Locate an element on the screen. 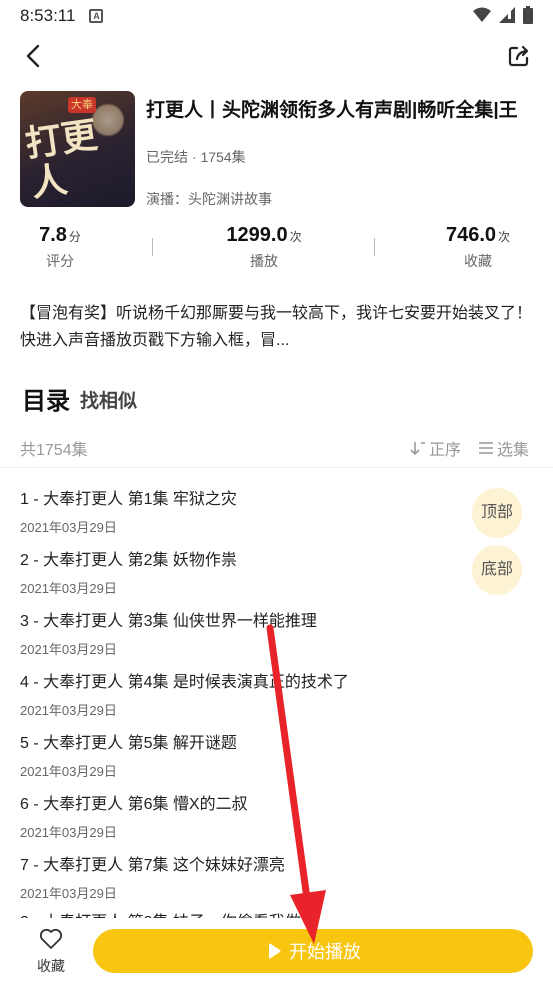 Image resolution: width=553 pixels, height=984 pixels. play-icon is located at coordinates (275, 951).